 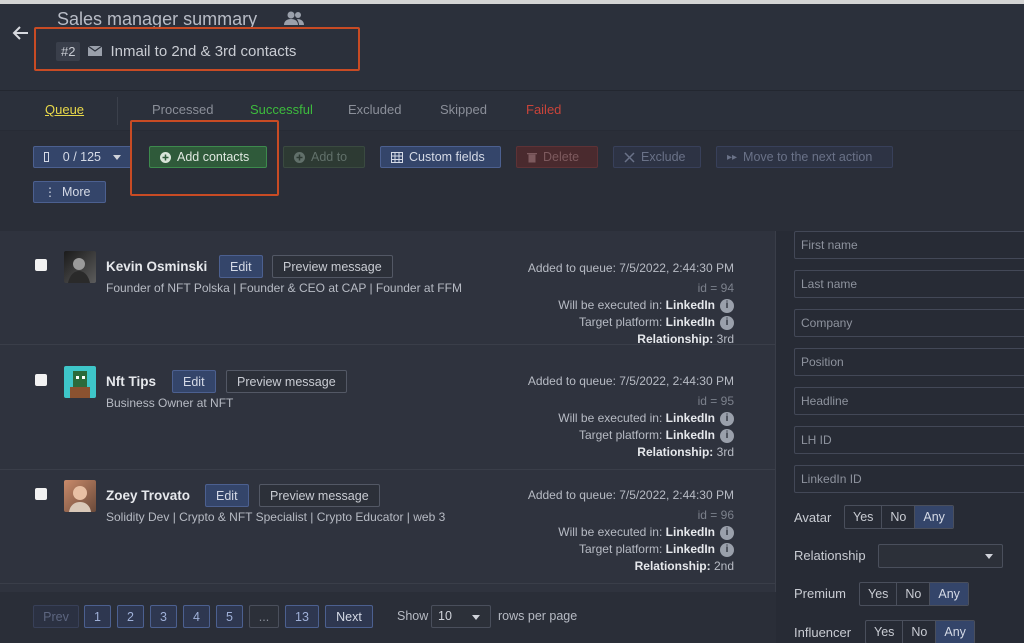 I want to click on page-button: 13, so click(x=302, y=616).